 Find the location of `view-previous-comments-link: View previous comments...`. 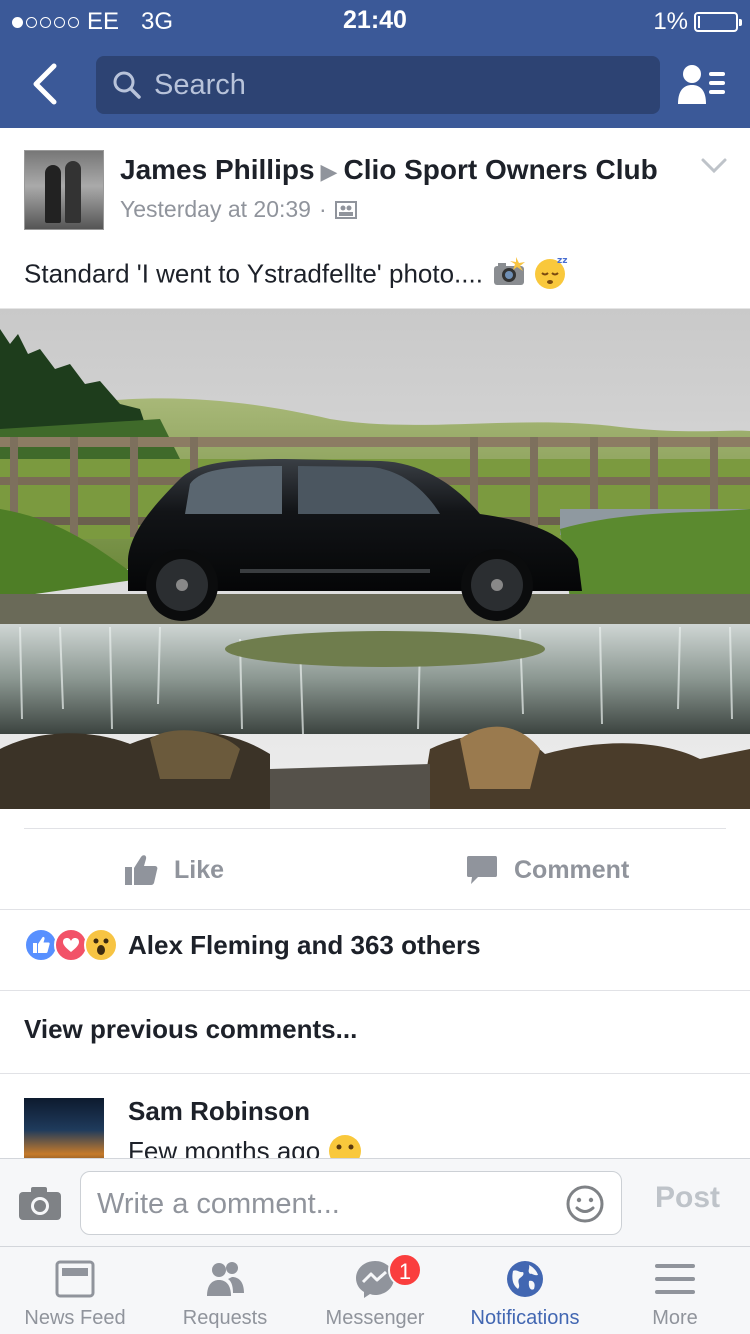

view-previous-comments-link: View previous comments... is located at coordinates (190, 1029).